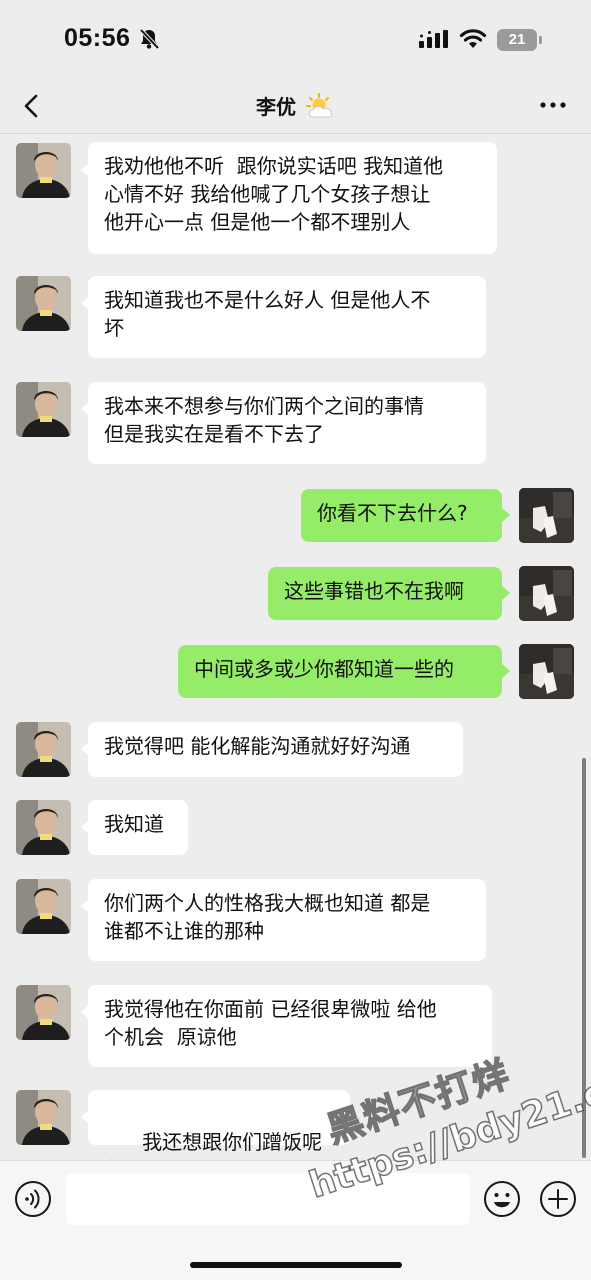  Describe the element at coordinates (287, 423) in the screenshot. I see `message-bubble: 我本来不想参与你们两个之间的事情 但是我实在是看不下去了` at that location.